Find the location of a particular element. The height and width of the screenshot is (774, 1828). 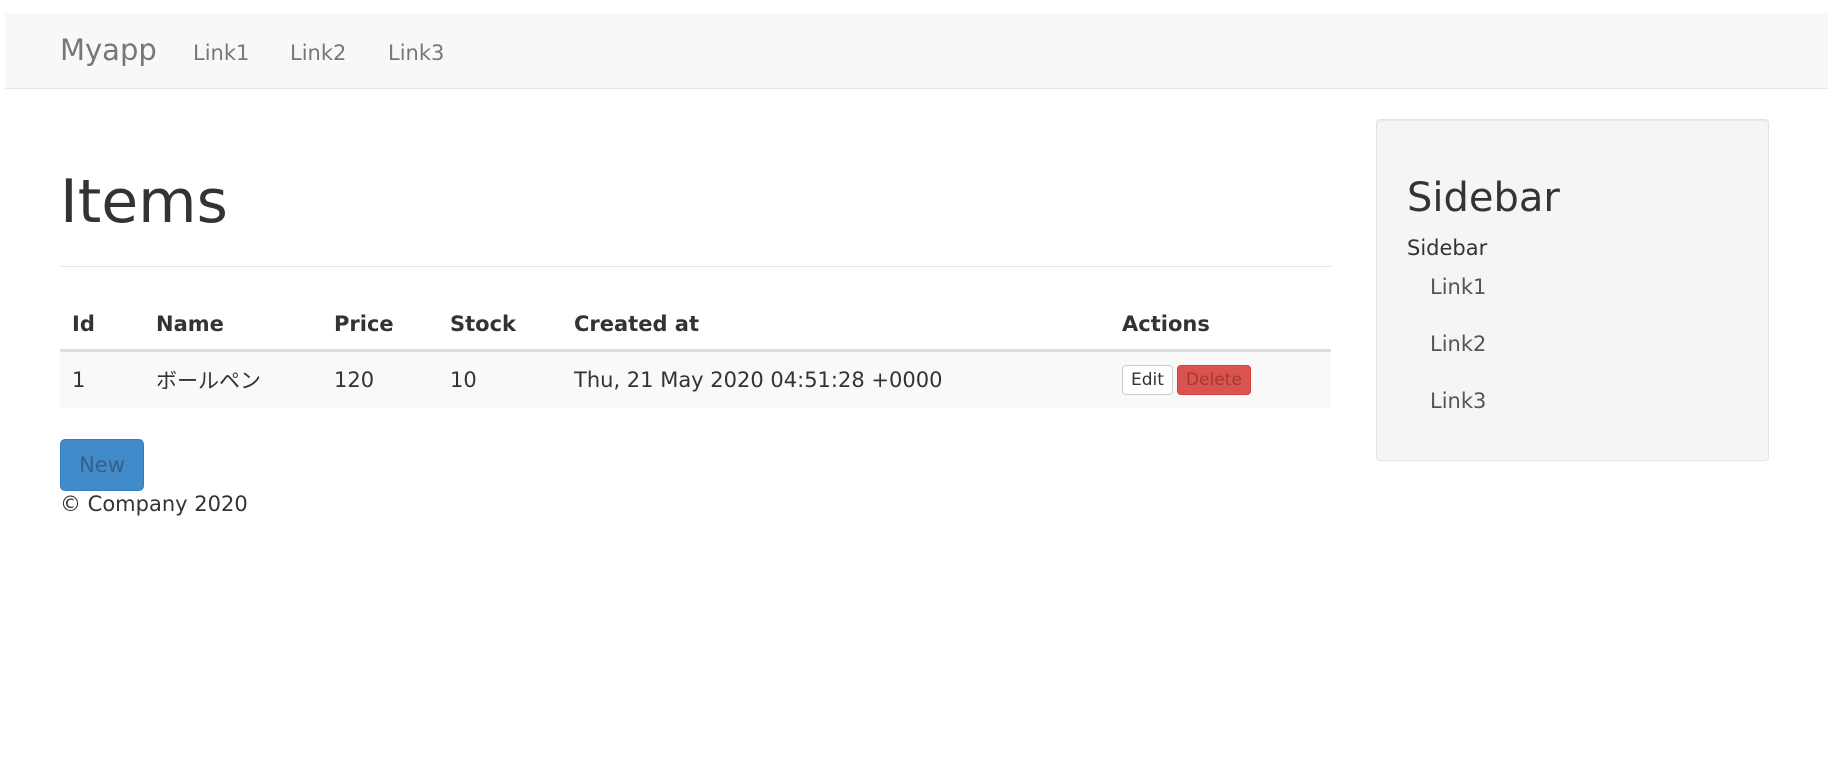

cell-created-at: Thu, 21 May 2020 04:51:28 +0000 is located at coordinates (836, 379).